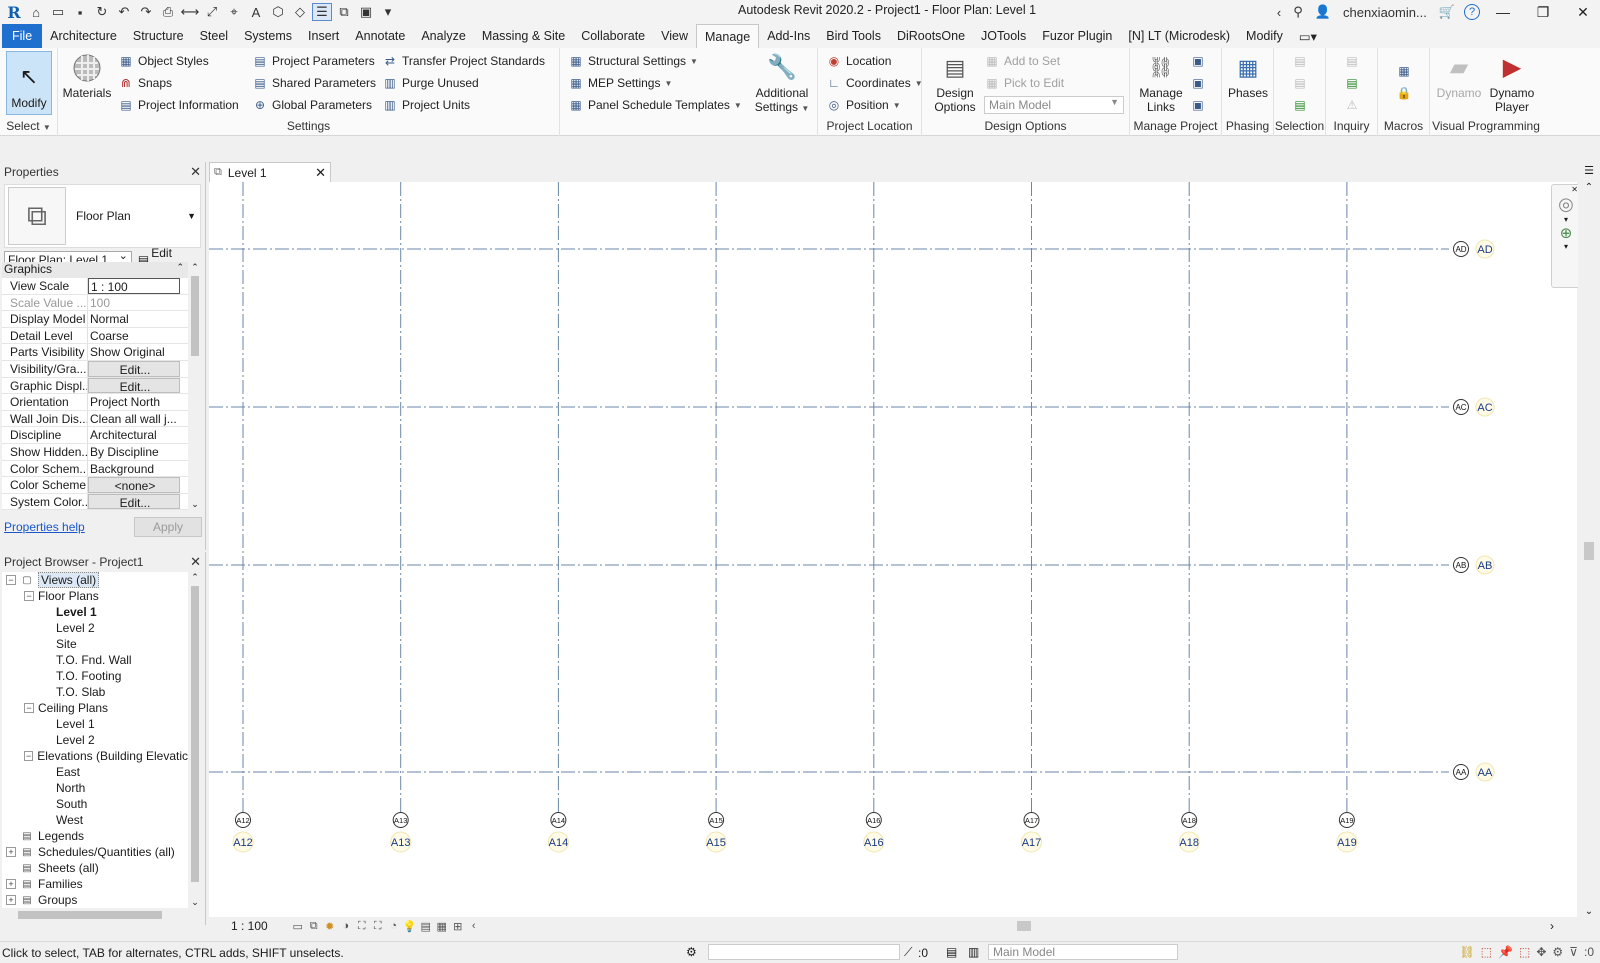 This screenshot has width=1600, height=963. I want to click on switch-windows-icon: ▣, so click(366, 12).